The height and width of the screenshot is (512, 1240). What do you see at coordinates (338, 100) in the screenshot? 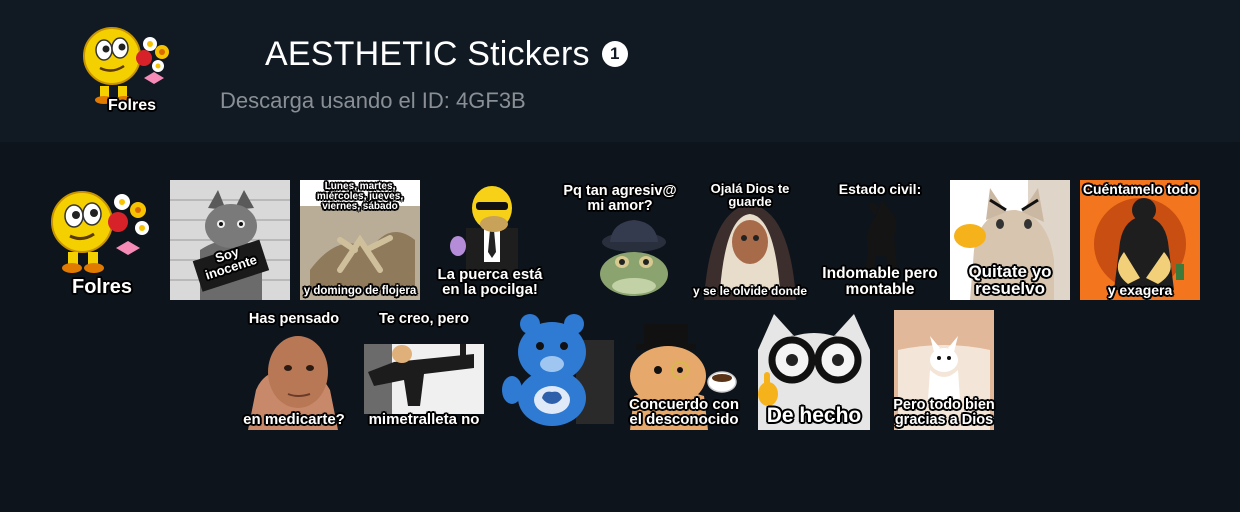
I see `download-id-label: Descarga usando el ID:` at bounding box center [338, 100].